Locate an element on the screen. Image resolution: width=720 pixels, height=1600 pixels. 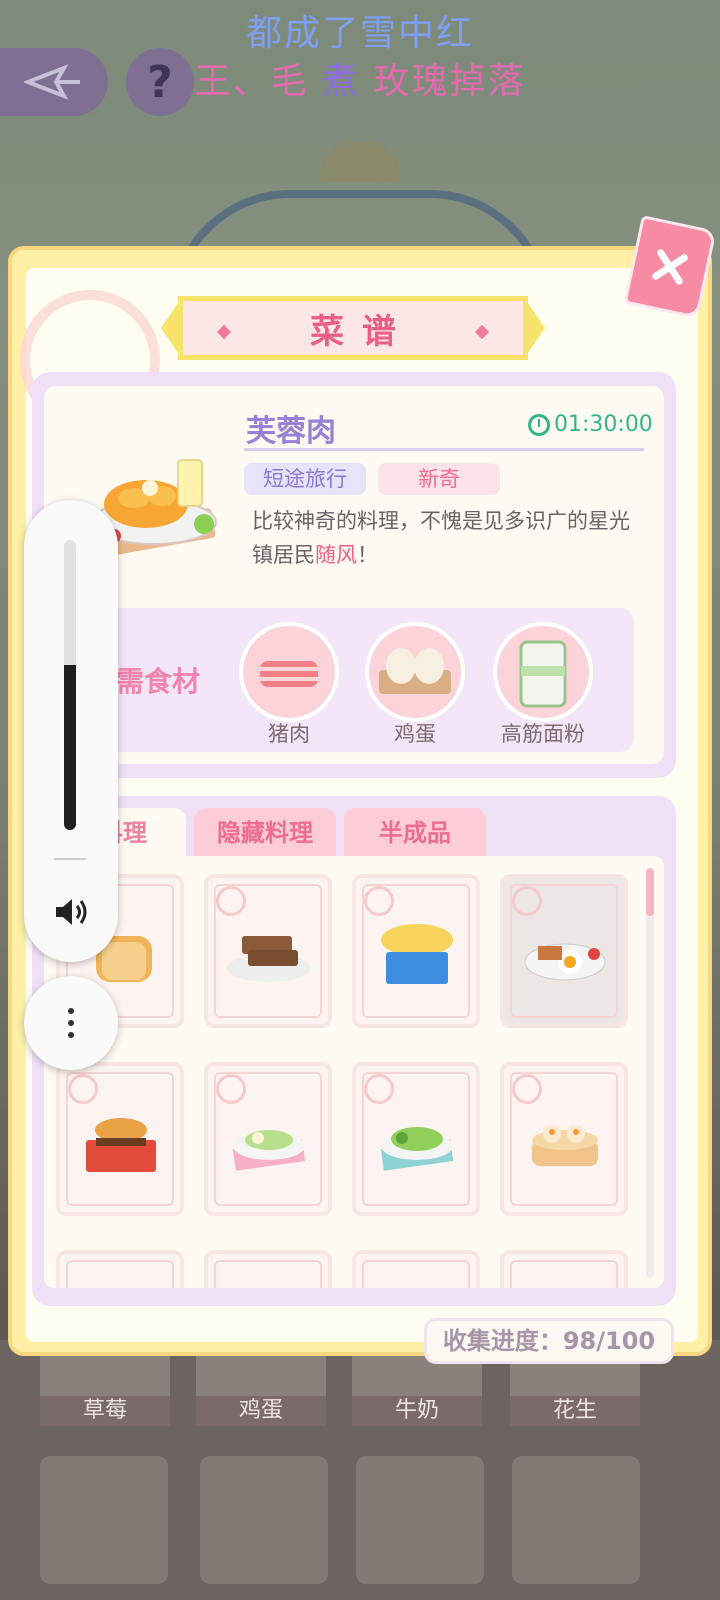
compass-arrow-icon is located at coordinates (52, 82).